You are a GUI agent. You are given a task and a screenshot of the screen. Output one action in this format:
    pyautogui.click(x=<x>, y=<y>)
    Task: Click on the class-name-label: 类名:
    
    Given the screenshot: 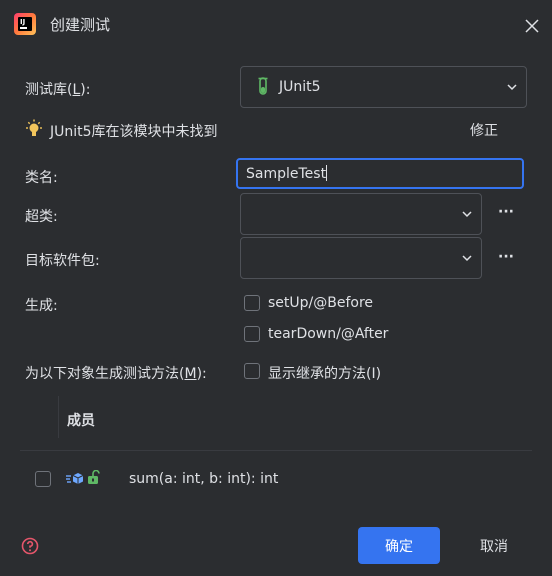 What is the action you would take?
    pyautogui.click(x=41, y=178)
    